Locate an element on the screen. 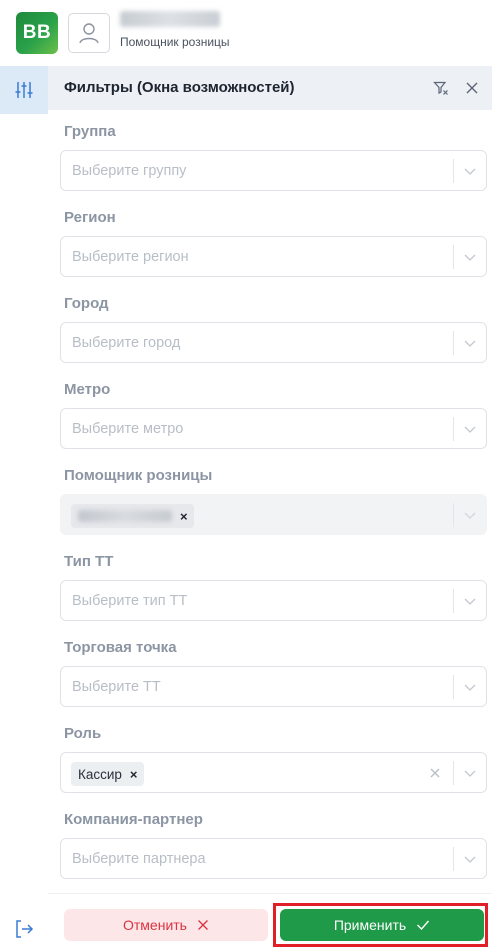 The image size is (492, 949). filters-rail-button is located at coordinates (24, 90).